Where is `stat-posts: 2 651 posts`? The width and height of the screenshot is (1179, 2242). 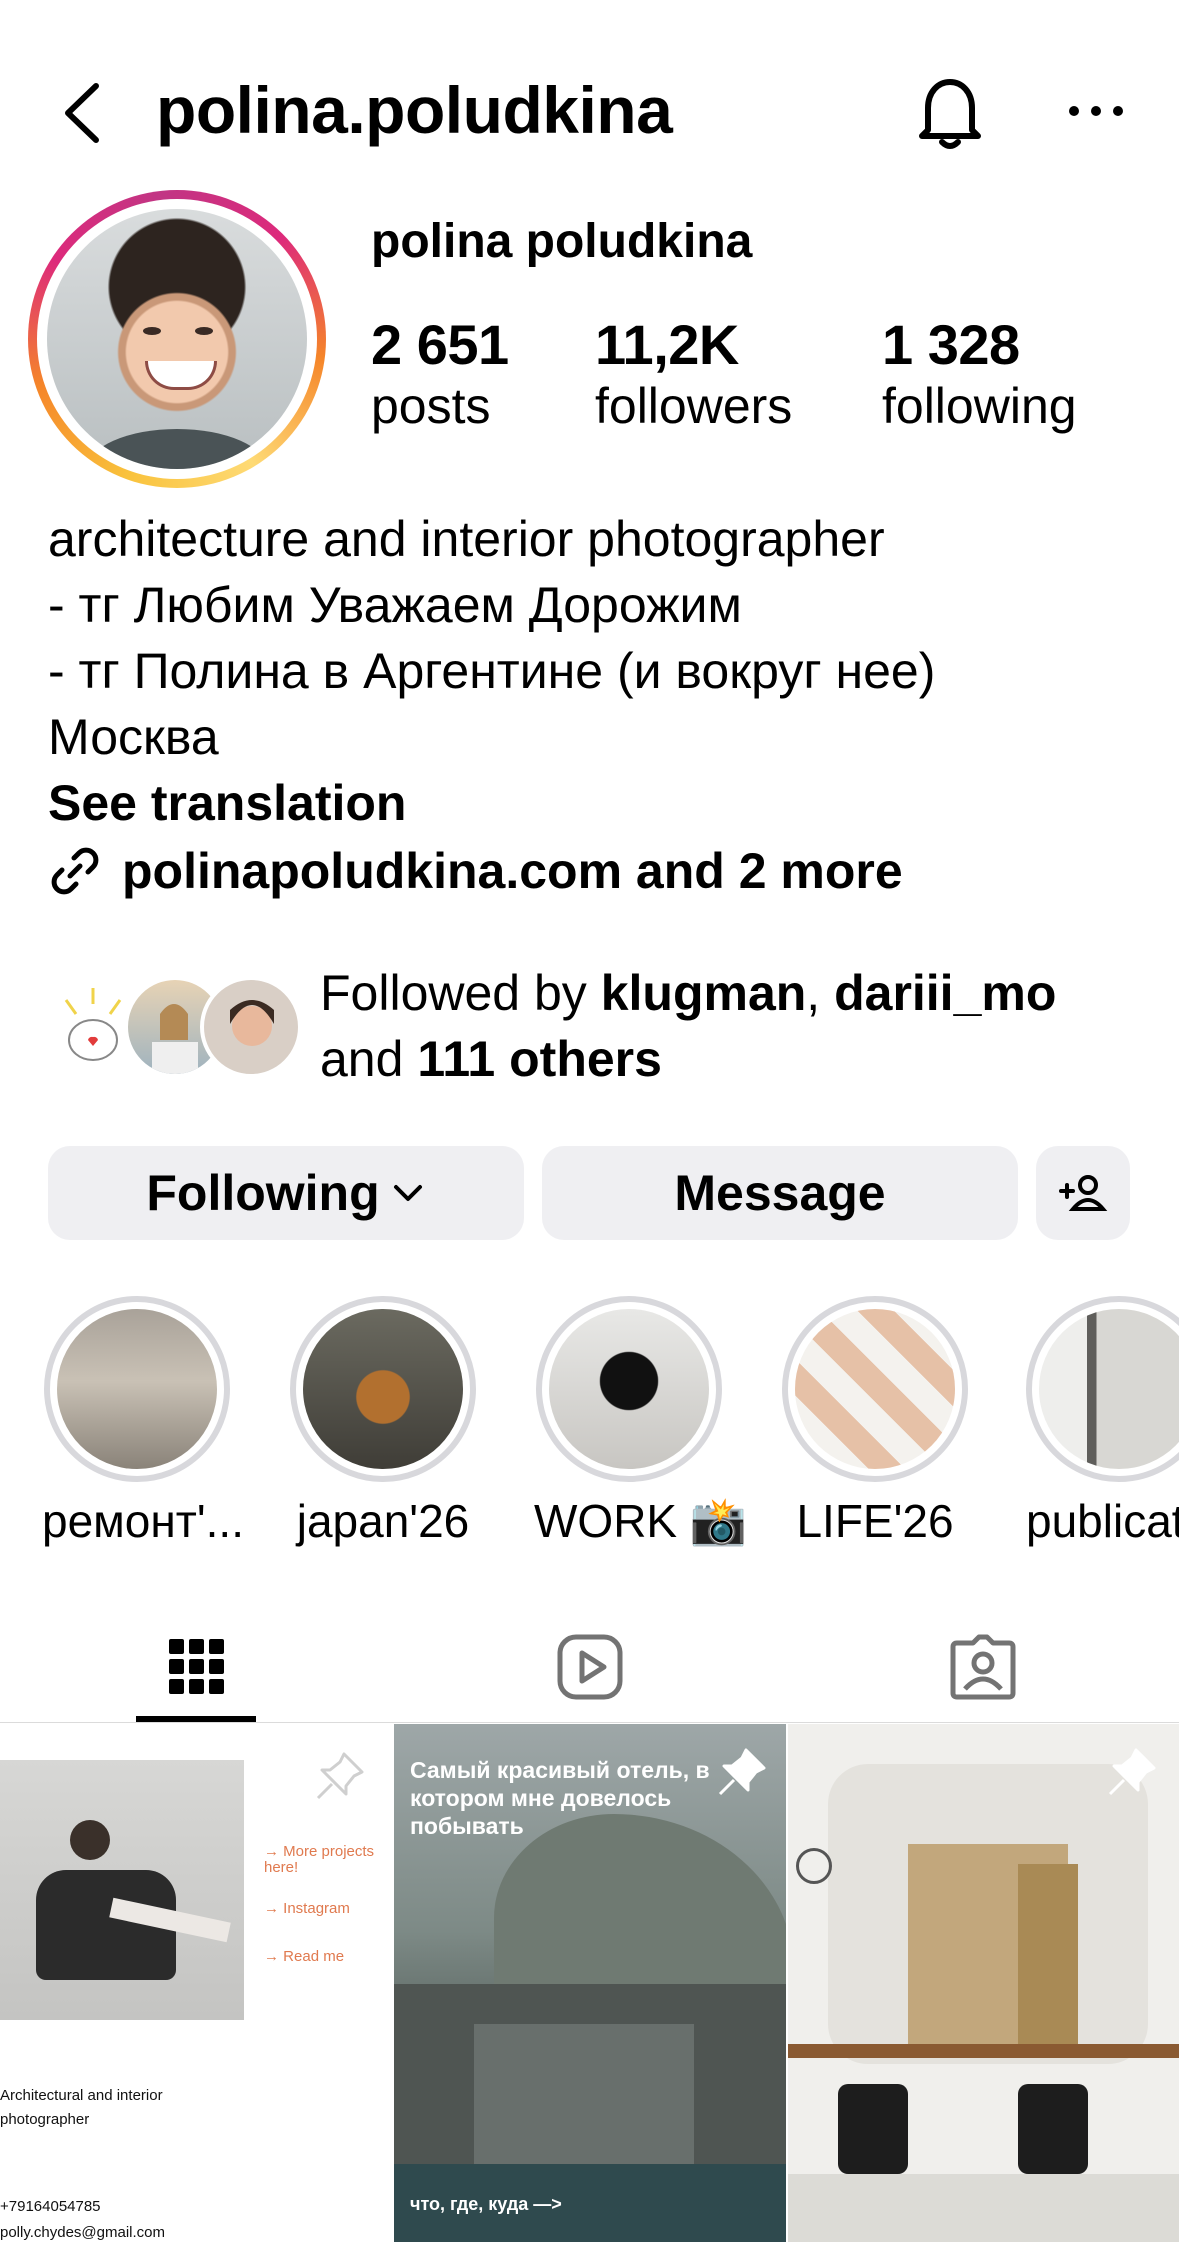 stat-posts: 2 651 posts is located at coordinates (440, 373).